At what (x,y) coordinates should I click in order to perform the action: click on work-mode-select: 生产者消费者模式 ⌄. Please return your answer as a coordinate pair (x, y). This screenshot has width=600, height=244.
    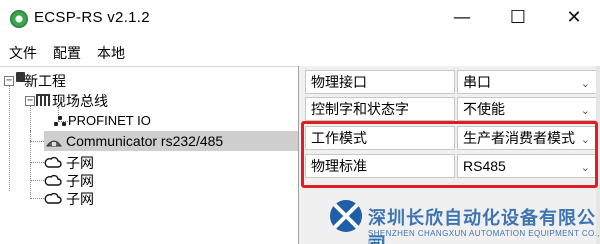
    Looking at the image, I should click on (527, 138).